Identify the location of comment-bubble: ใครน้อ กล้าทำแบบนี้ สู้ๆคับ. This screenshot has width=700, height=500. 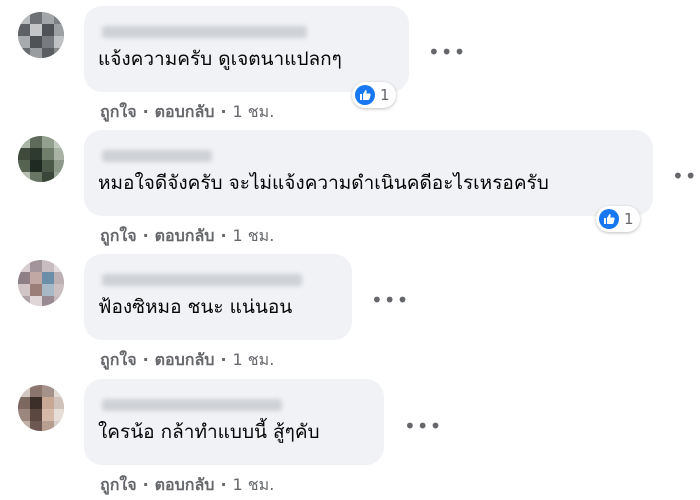
(234, 422).